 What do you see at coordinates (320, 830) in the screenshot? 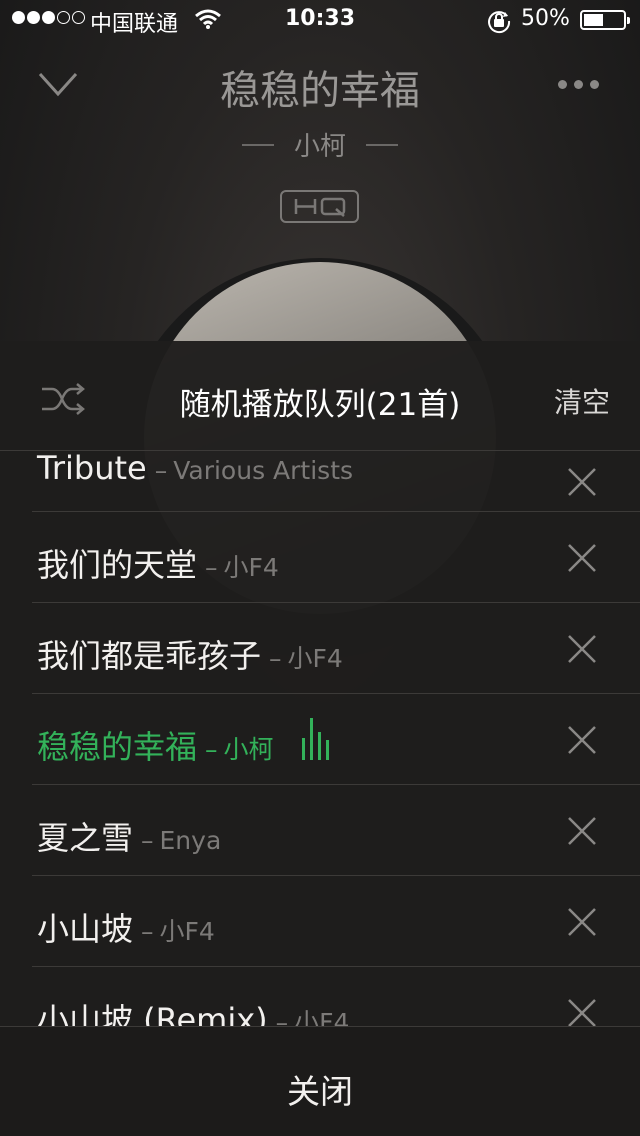
I see `queue-row: 夏之雪 – Enya` at bounding box center [320, 830].